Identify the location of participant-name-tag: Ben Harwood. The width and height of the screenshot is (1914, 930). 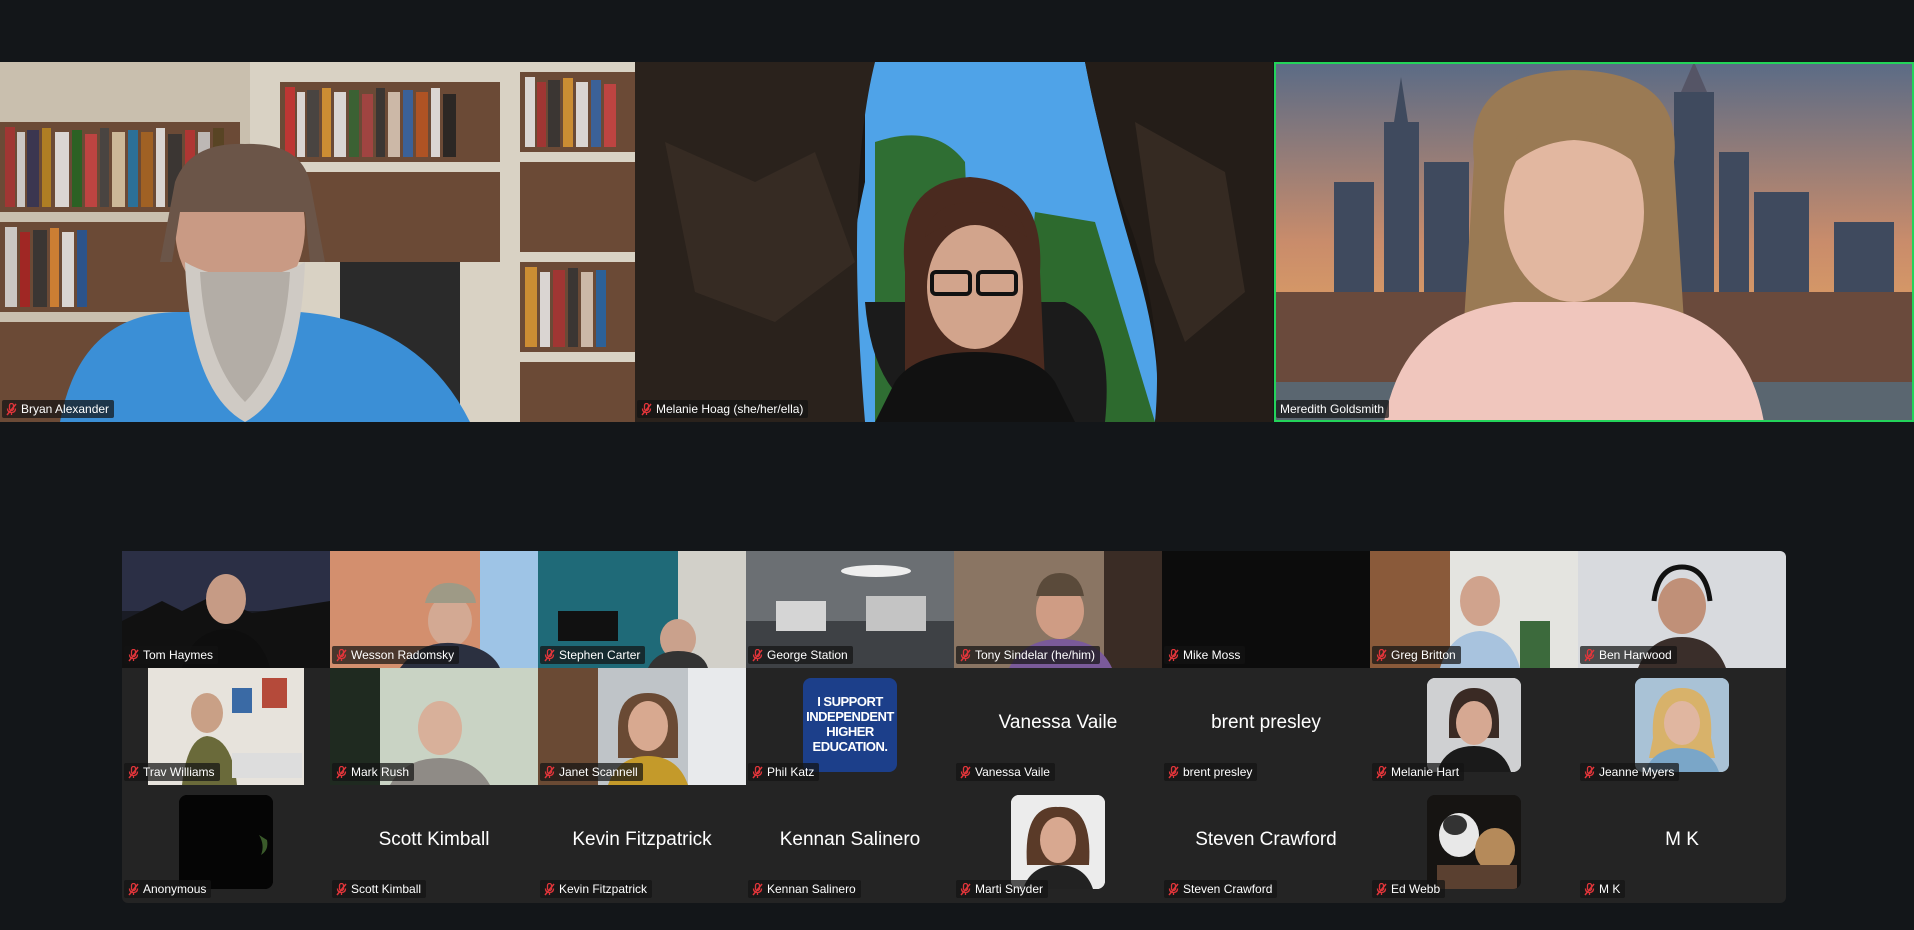
(1628, 655).